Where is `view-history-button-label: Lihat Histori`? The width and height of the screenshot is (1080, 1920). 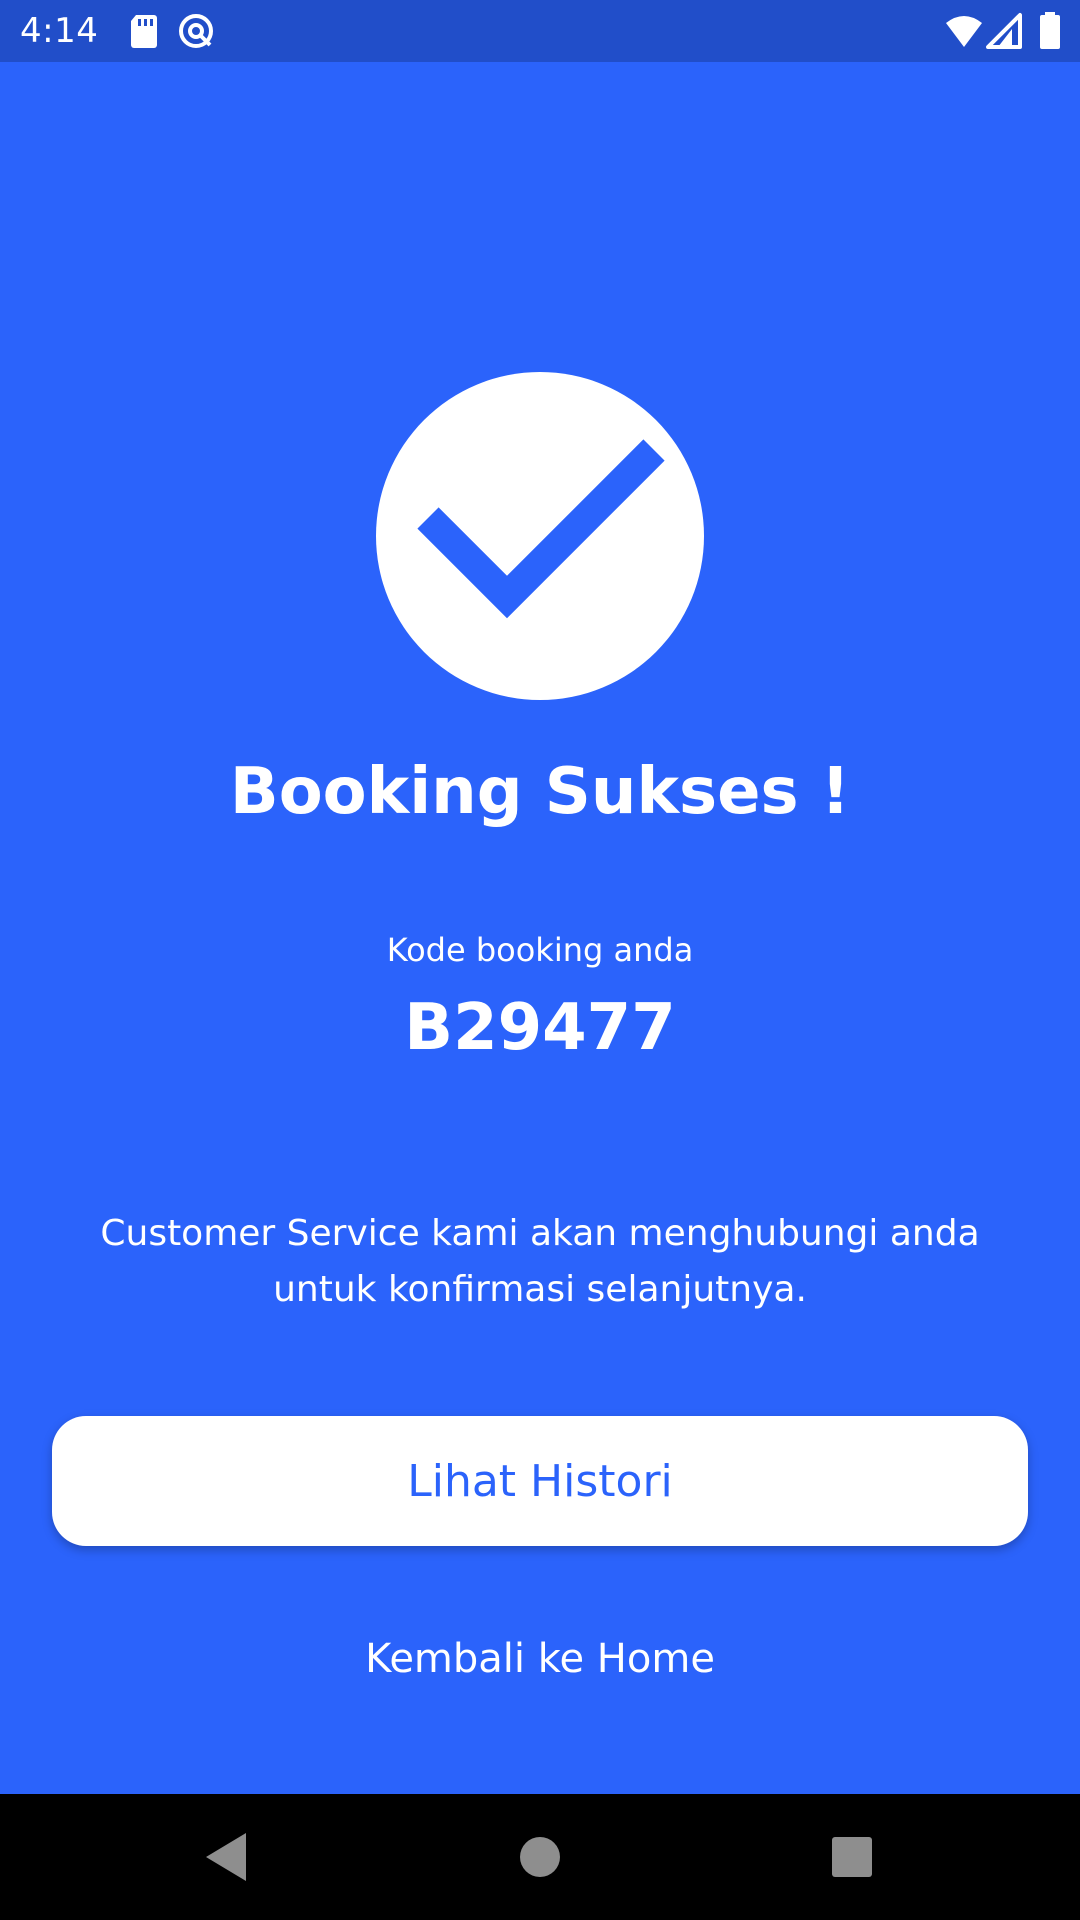 view-history-button-label: Lihat Histori is located at coordinates (540, 1481).